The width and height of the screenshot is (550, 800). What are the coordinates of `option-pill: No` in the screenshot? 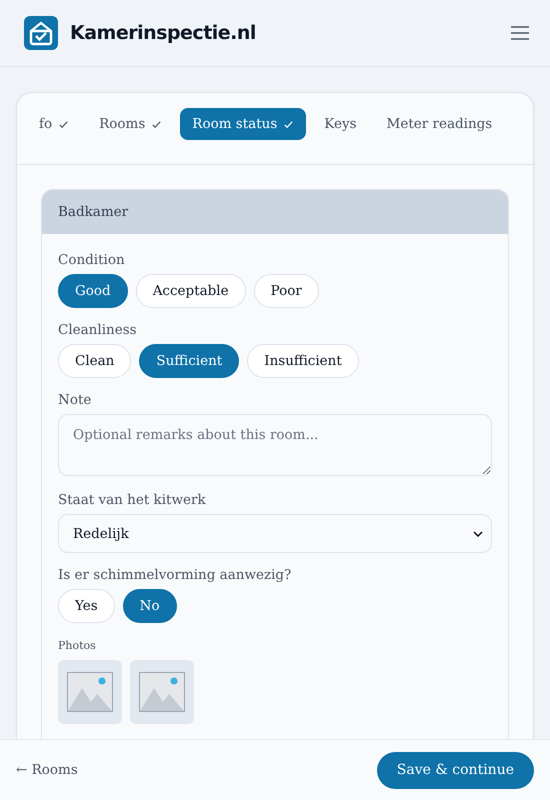 It's located at (149, 606).